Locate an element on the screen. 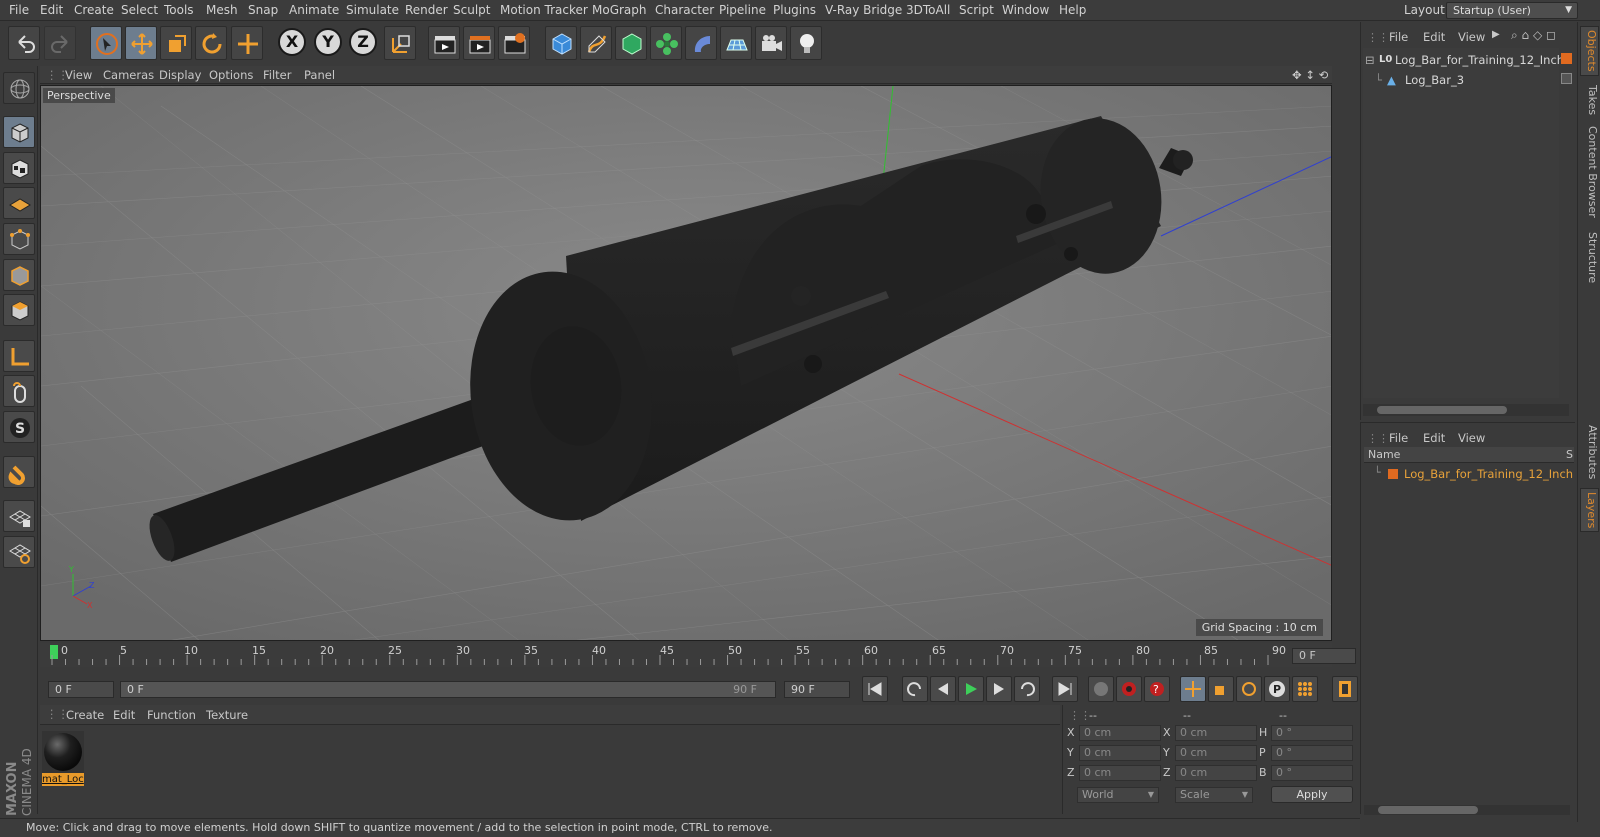  object-scrollbar is located at coordinates (1466, 410).